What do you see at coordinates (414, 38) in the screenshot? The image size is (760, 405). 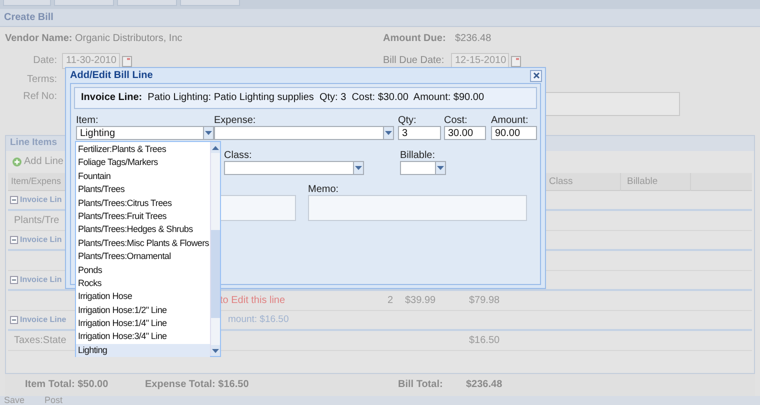 I see `field-label: Amount Due:` at bounding box center [414, 38].